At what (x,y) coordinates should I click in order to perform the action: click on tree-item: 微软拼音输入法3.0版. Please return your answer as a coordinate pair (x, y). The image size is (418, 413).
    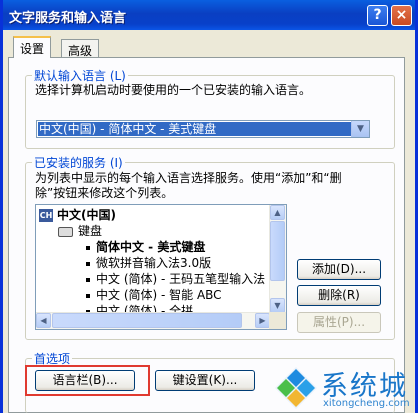
    Looking at the image, I should click on (148, 263).